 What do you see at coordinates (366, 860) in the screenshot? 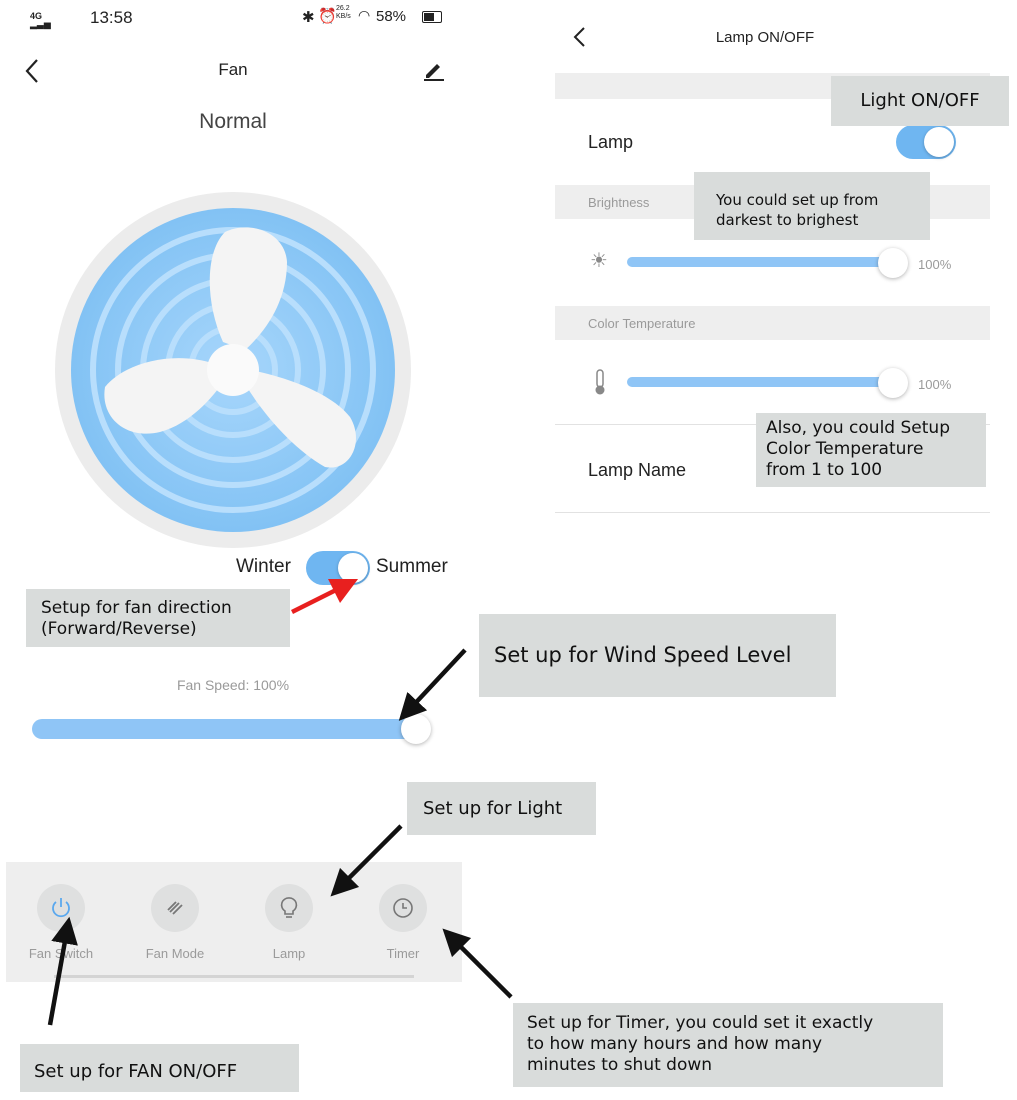
I see `arrow-light` at bounding box center [366, 860].